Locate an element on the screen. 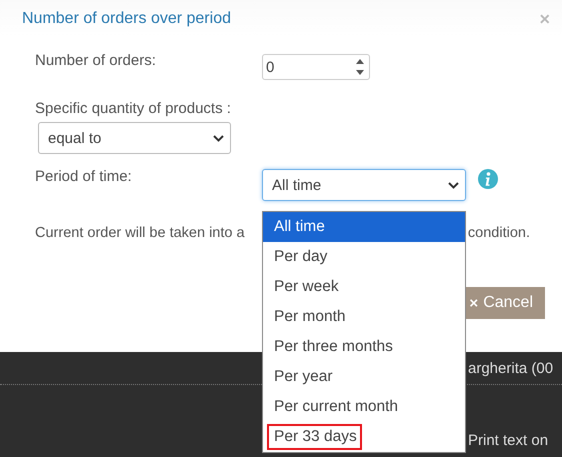  note-text: Current order will be taken into a is located at coordinates (140, 233).